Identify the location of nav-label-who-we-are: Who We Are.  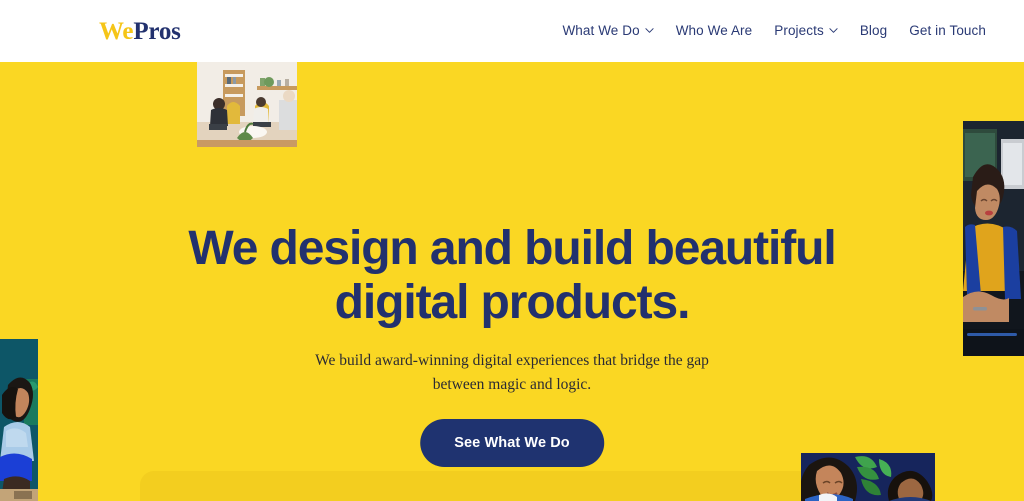
(714, 31).